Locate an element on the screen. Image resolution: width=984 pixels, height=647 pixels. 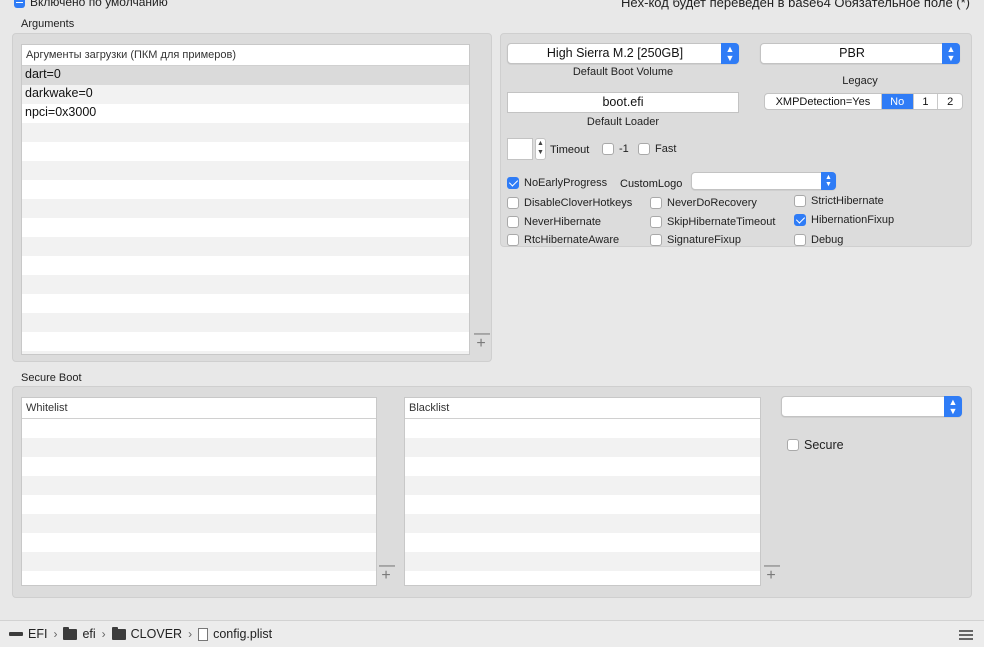
debug-label: Debug is located at coordinates (827, 240).